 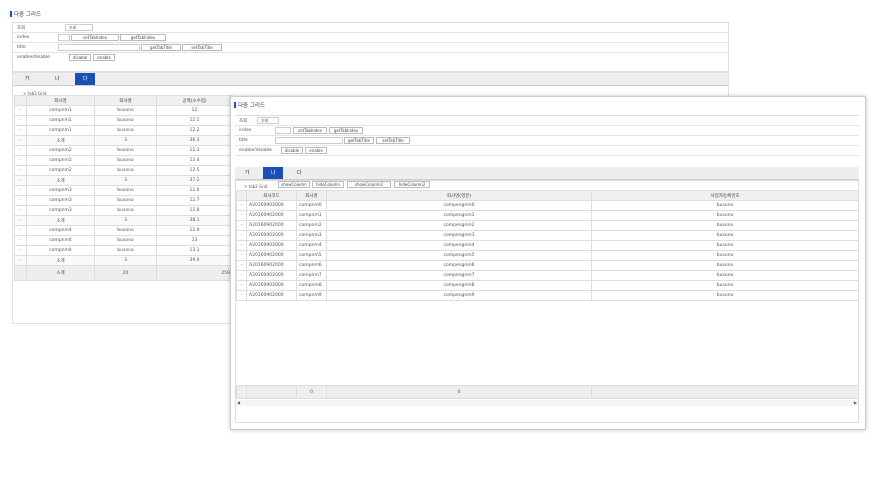 What do you see at coordinates (123, 220) in the screenshot?
I see `subtotal-row: - 소계 3 38.1` at bounding box center [123, 220].